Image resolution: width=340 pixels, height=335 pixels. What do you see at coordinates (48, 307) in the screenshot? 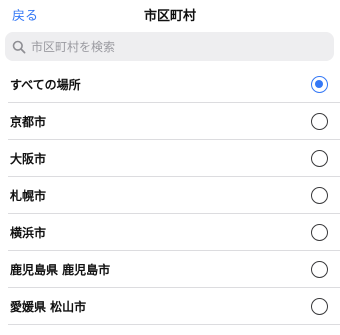
I see `location-label: 愛媛県 松山市` at bounding box center [48, 307].